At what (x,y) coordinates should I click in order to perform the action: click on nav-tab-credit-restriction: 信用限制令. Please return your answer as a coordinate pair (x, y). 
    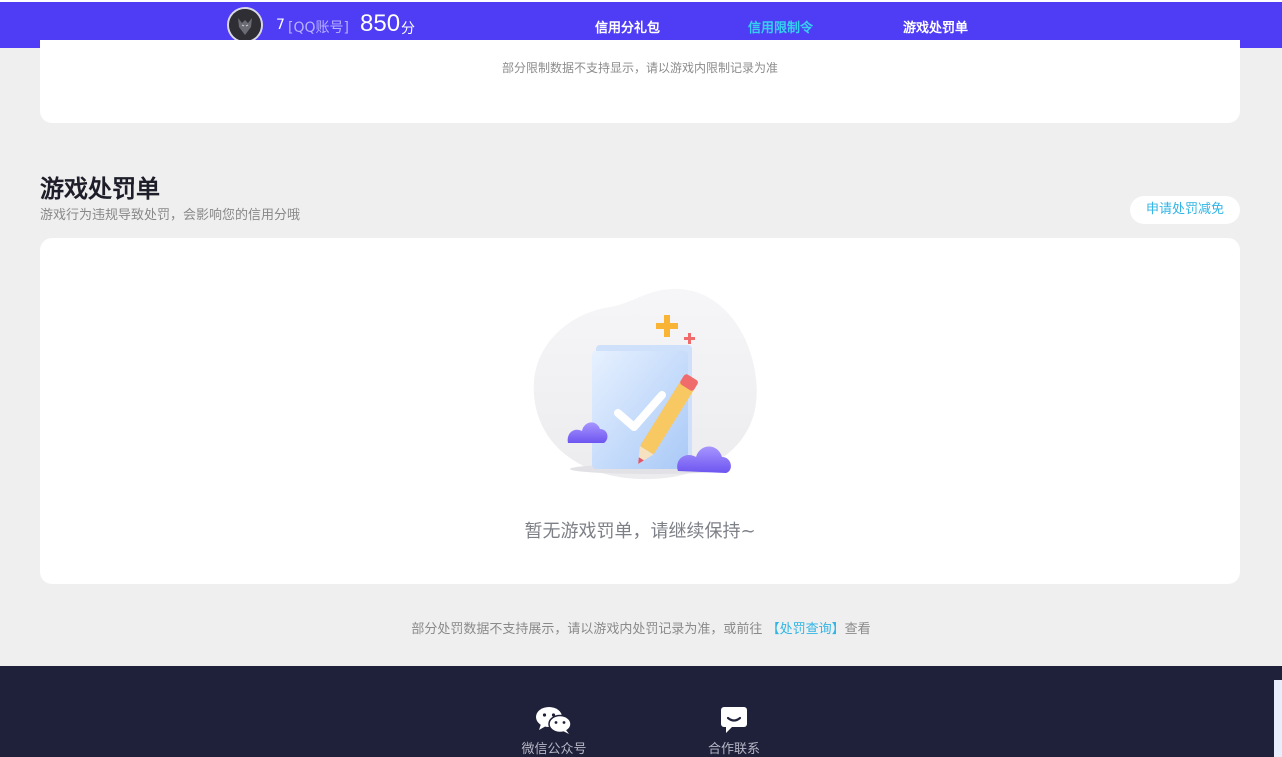
    Looking at the image, I should click on (780, 26).